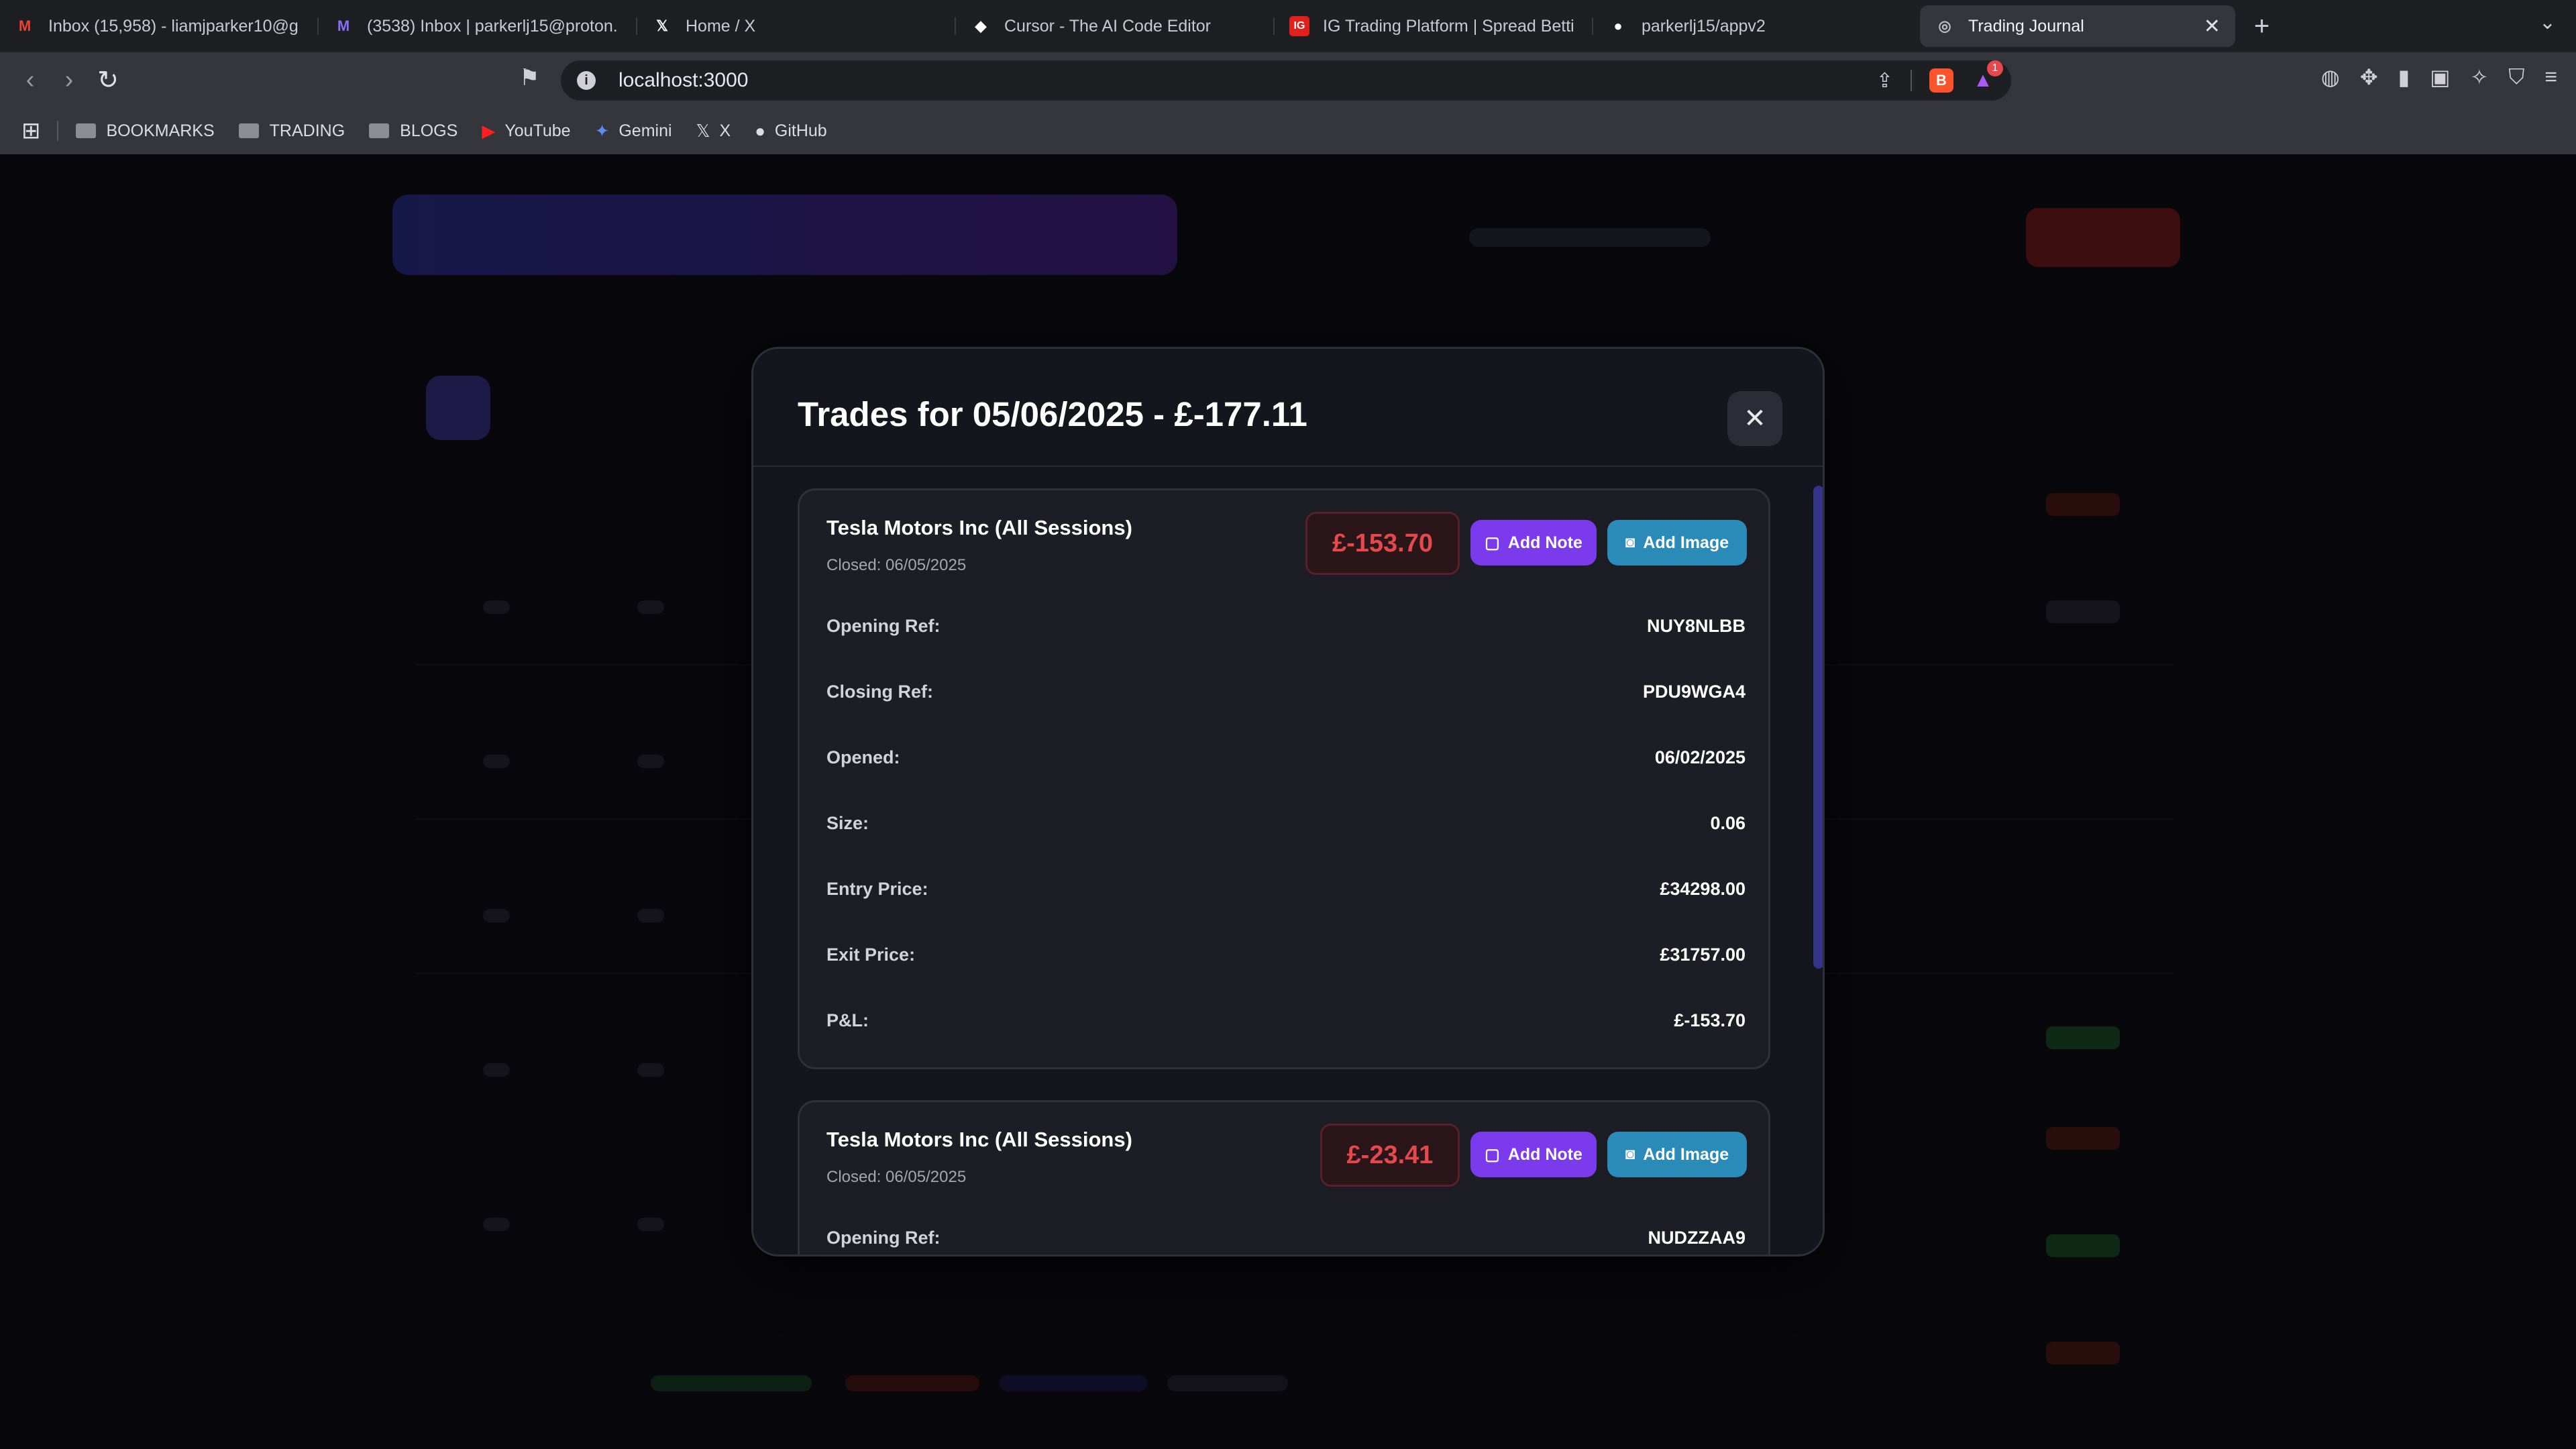 This screenshot has height=1449, width=2576. What do you see at coordinates (1911, 80) in the screenshot?
I see `divider` at bounding box center [1911, 80].